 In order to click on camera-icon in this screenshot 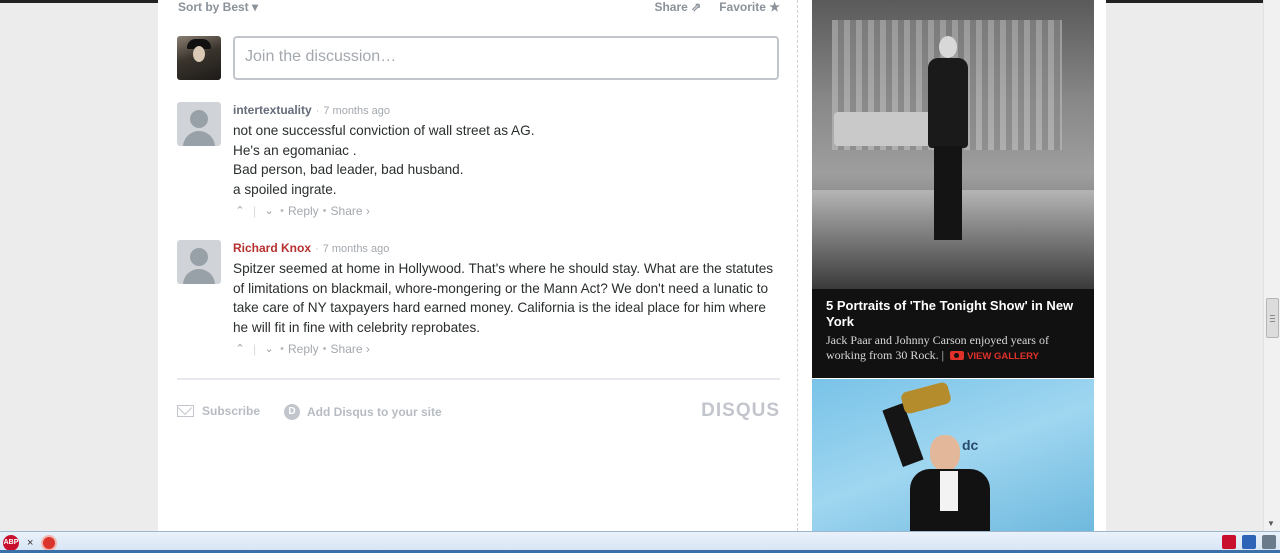, I will do `click(957, 355)`.